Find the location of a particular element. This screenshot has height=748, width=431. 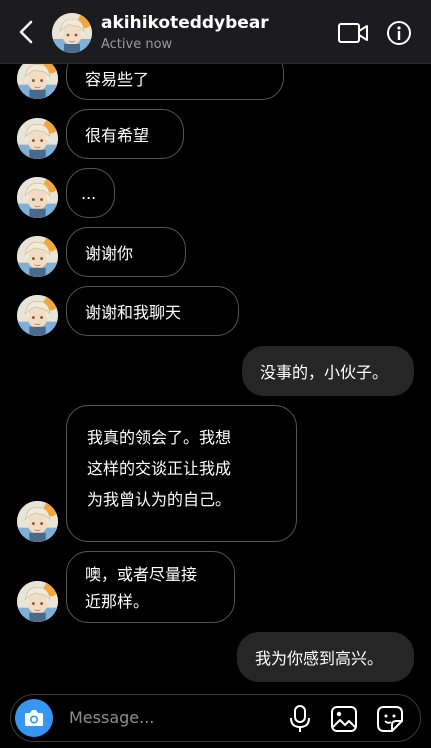

video-call-icon is located at coordinates (353, 33).